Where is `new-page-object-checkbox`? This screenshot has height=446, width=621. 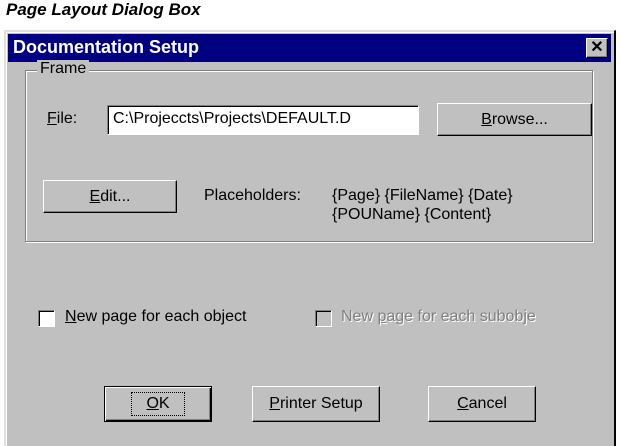 new-page-object-checkbox is located at coordinates (46, 318).